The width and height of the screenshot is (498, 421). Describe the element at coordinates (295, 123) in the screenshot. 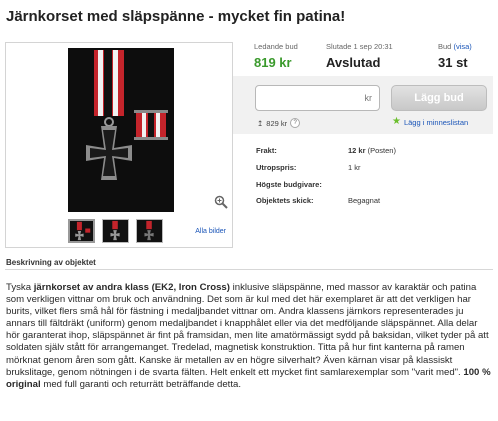

I see `help-icon: ?` at that location.